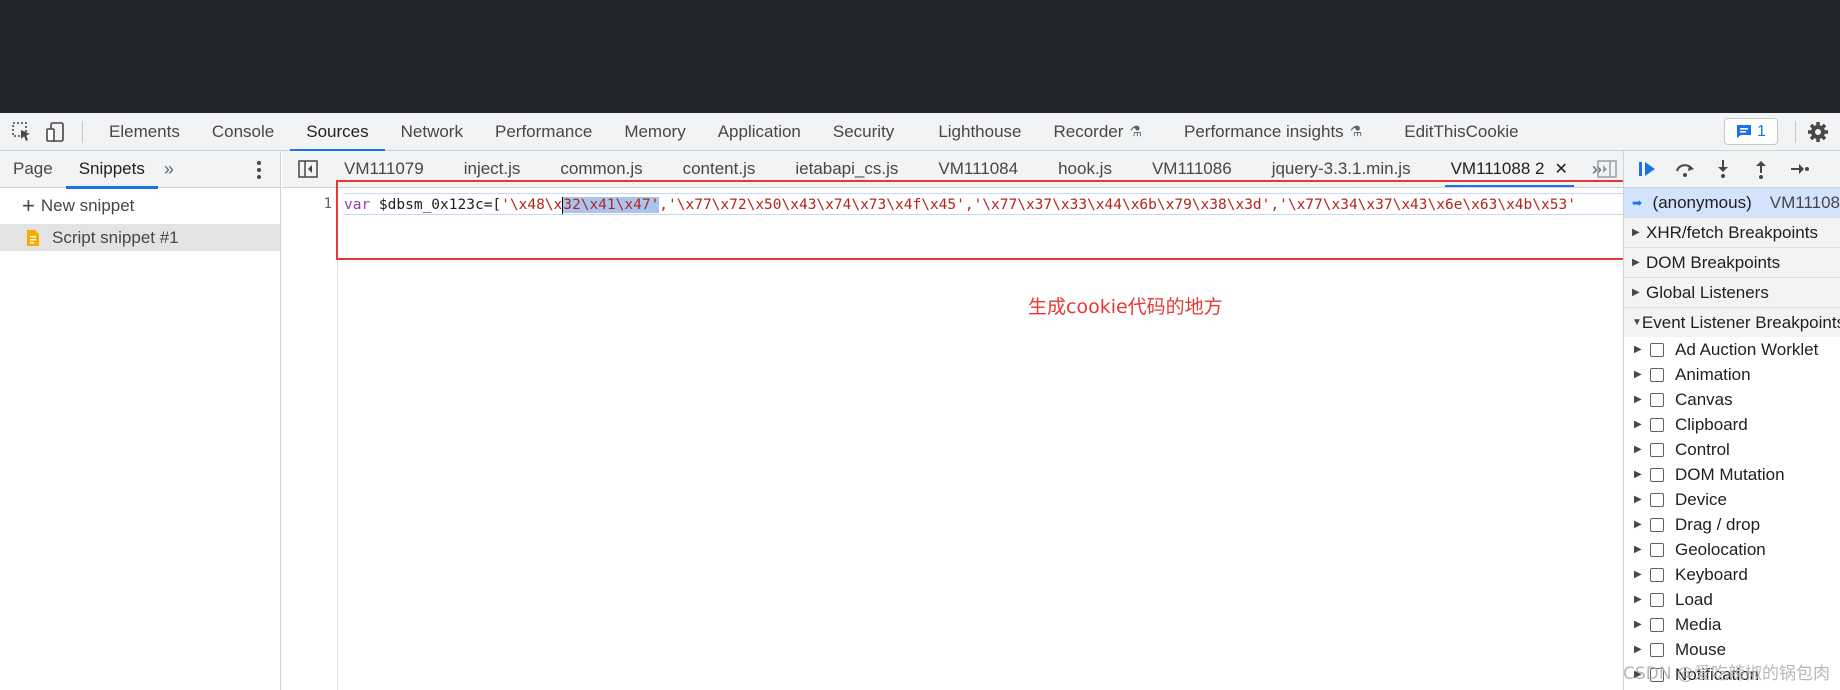 The width and height of the screenshot is (1840, 690). What do you see at coordinates (1732, 499) in the screenshot?
I see `event-listener-item: ▶ Device` at bounding box center [1732, 499].